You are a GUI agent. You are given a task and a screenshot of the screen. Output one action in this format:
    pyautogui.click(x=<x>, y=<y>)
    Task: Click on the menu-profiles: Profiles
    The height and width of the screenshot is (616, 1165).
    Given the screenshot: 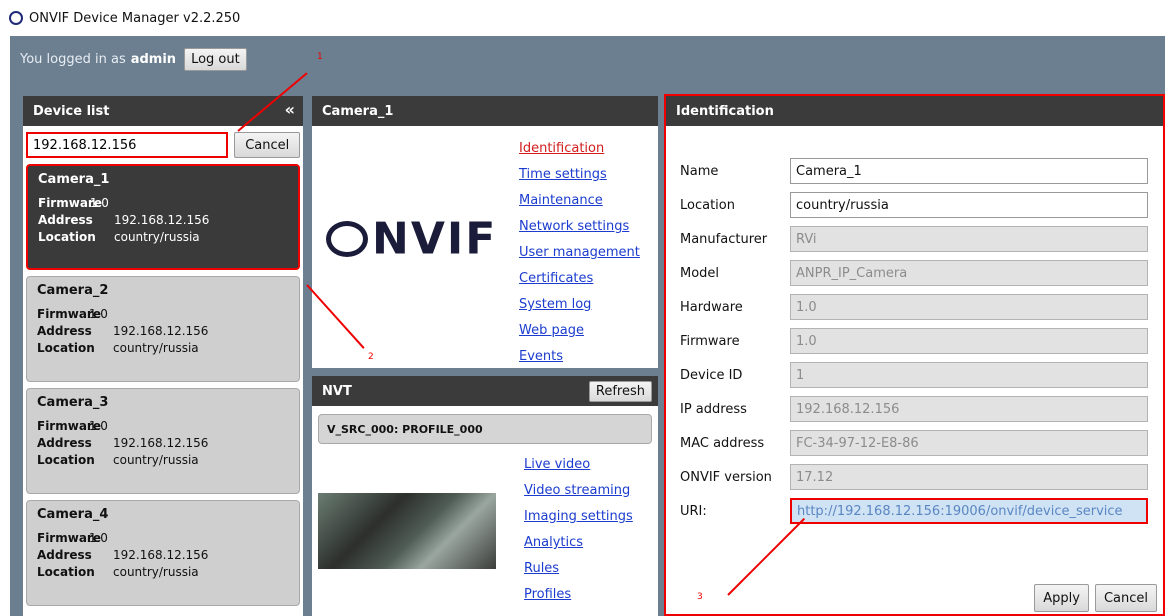 What is the action you would take?
    pyautogui.click(x=578, y=595)
    